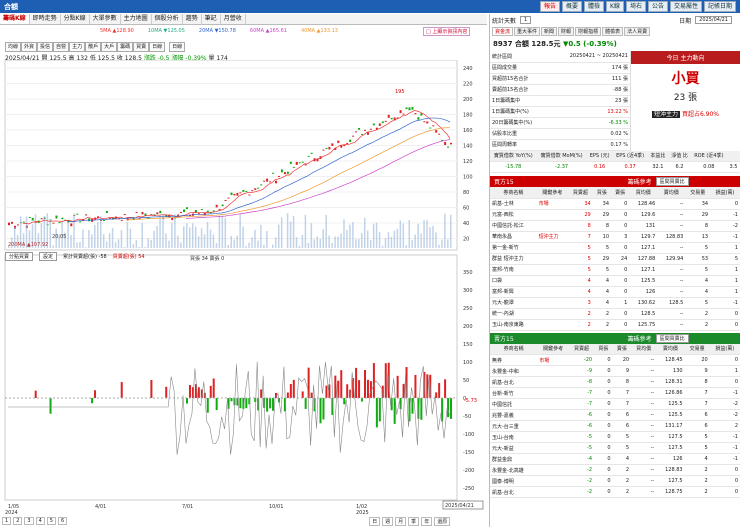 Image resolution: width=740 pixels, height=527 pixels. What do you see at coordinates (468, 363) in the screenshot?
I see `low-tick: 100` at bounding box center [468, 363].